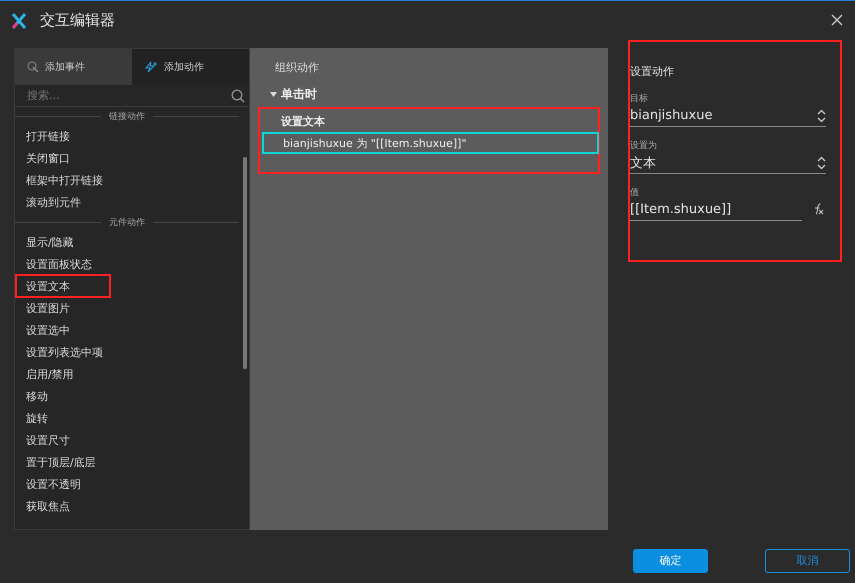 The height and width of the screenshot is (583, 855). I want to click on expand-triangle-icon, so click(273, 95).